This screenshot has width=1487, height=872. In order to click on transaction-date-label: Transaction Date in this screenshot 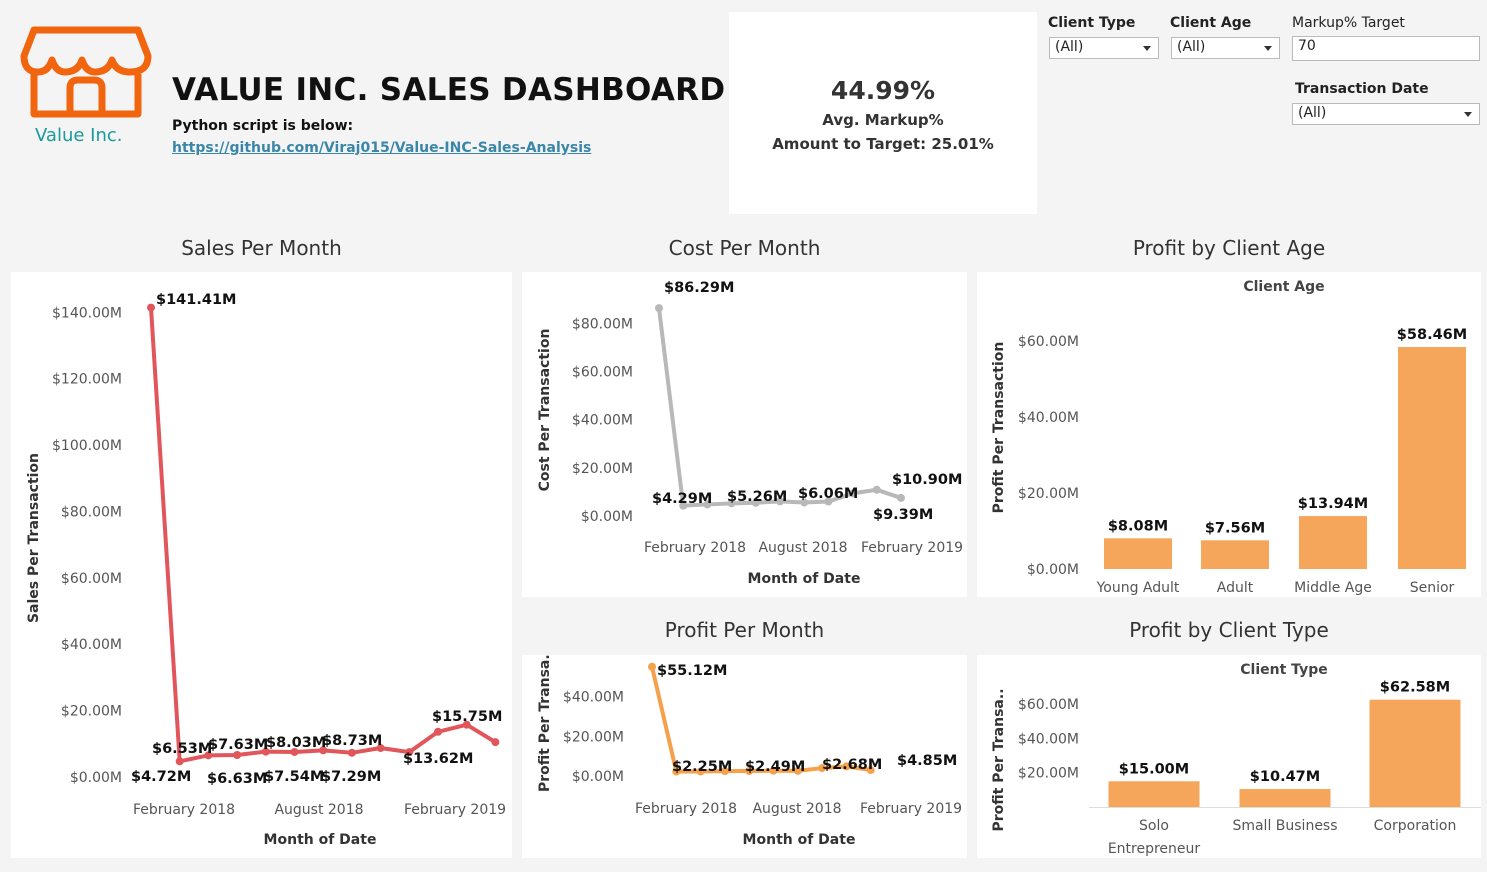, I will do `click(1362, 89)`.